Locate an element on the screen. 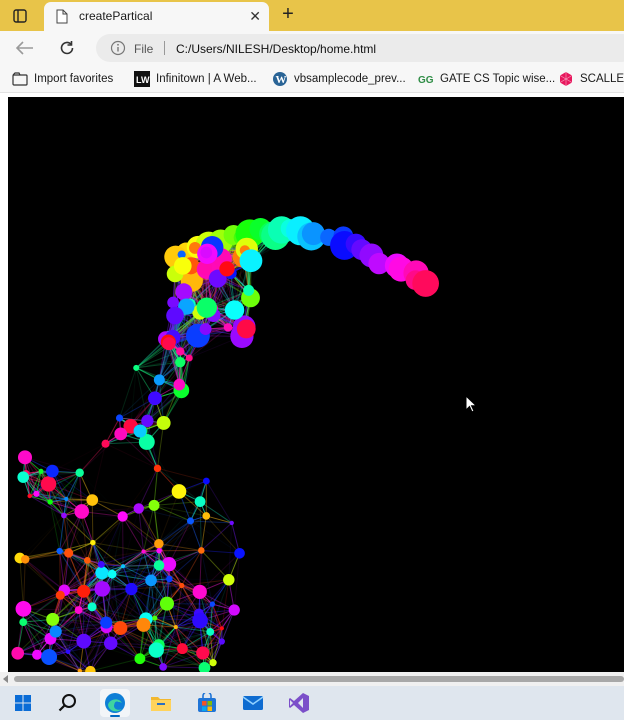 The image size is (624, 720). scallel-icon is located at coordinates (566, 79).